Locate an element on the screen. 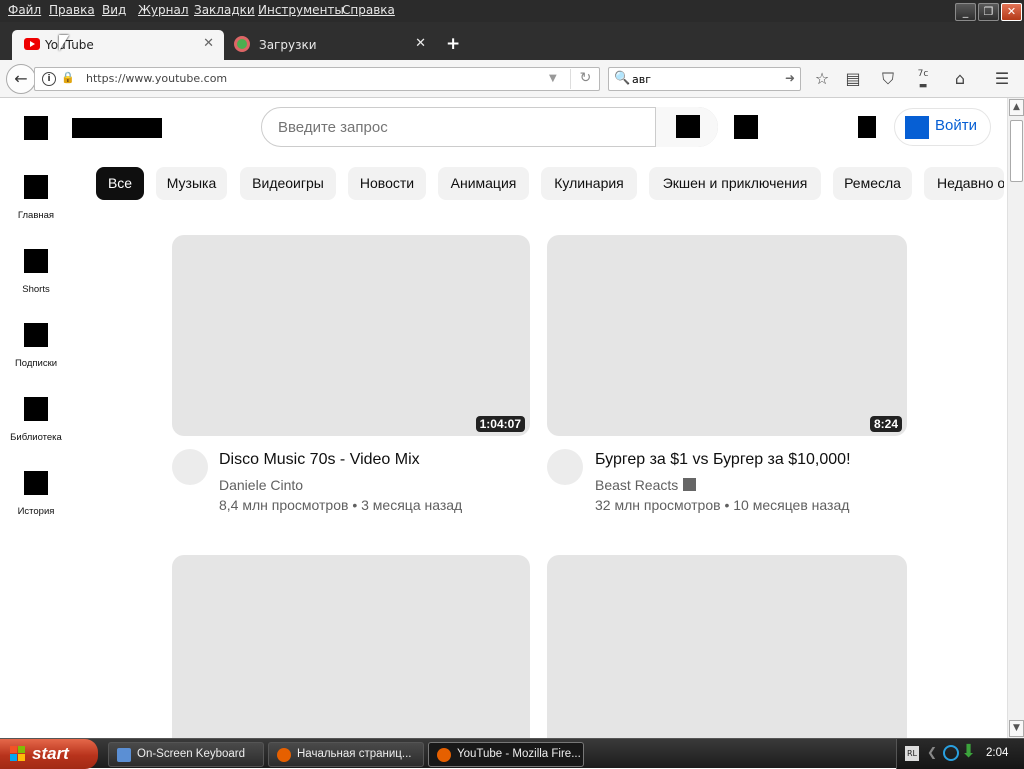 This screenshot has height=769, width=1024. login-button: Войти is located at coordinates (942, 127).